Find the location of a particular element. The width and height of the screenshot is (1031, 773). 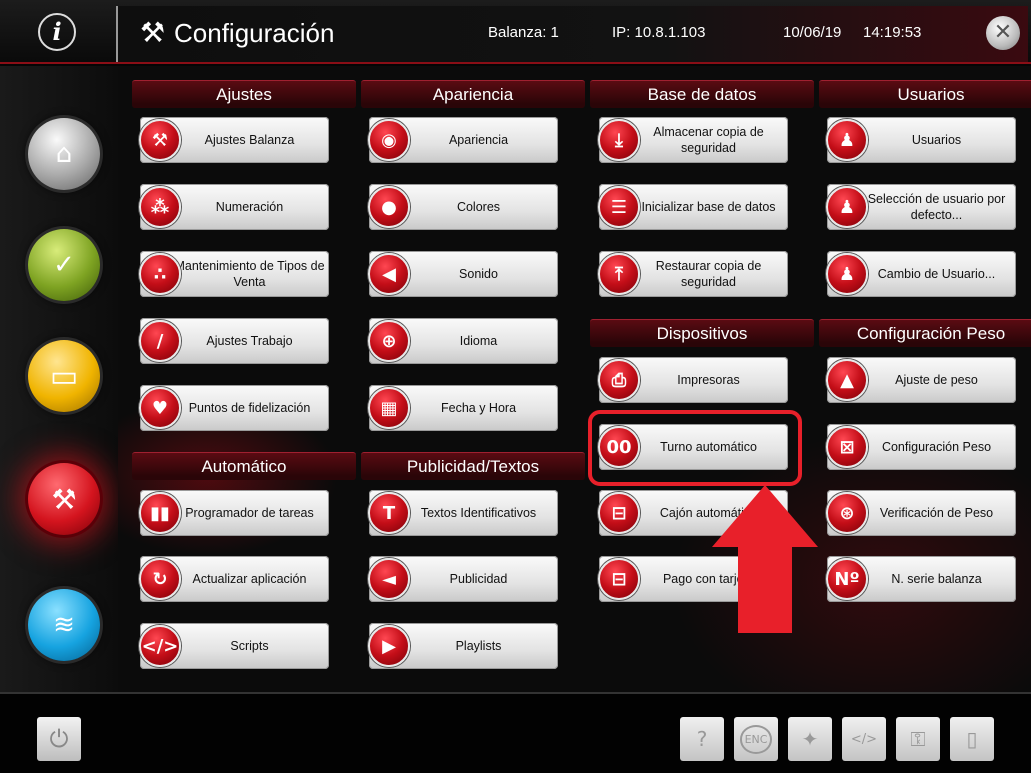

button-label: Puntos de fidelización is located at coordinates (249, 408).